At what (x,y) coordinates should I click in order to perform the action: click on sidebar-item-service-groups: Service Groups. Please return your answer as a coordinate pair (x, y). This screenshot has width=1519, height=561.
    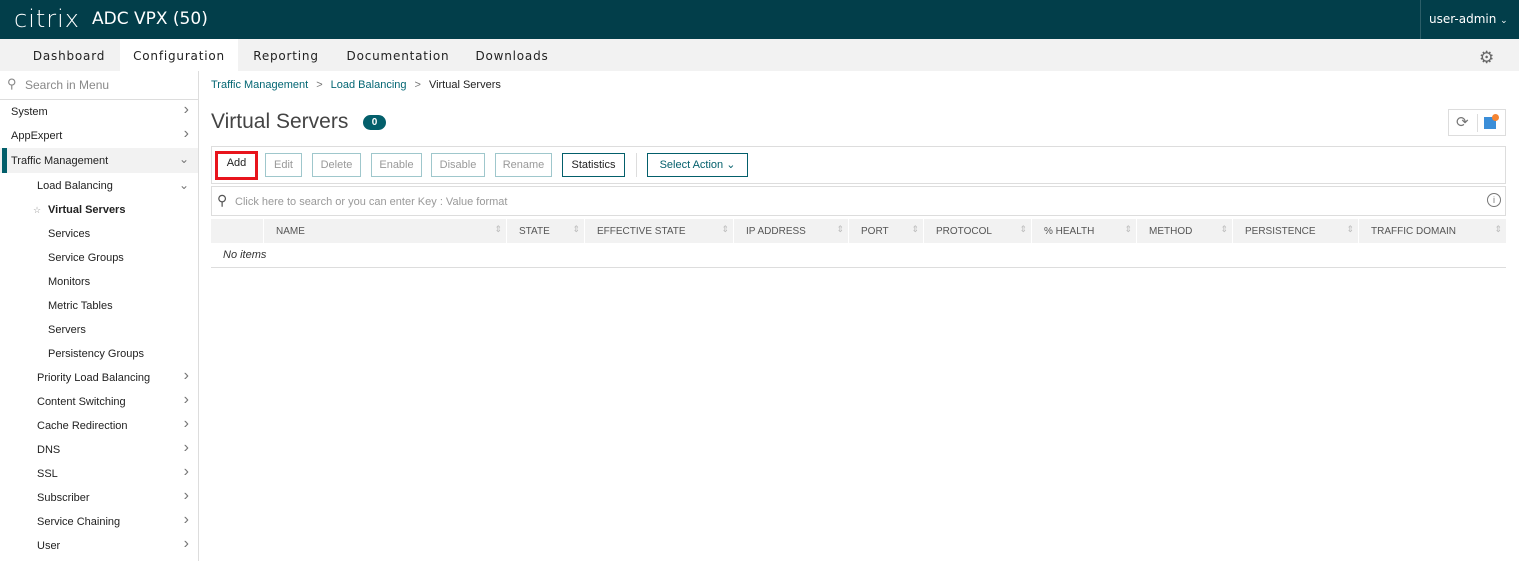
    Looking at the image, I should click on (99, 258).